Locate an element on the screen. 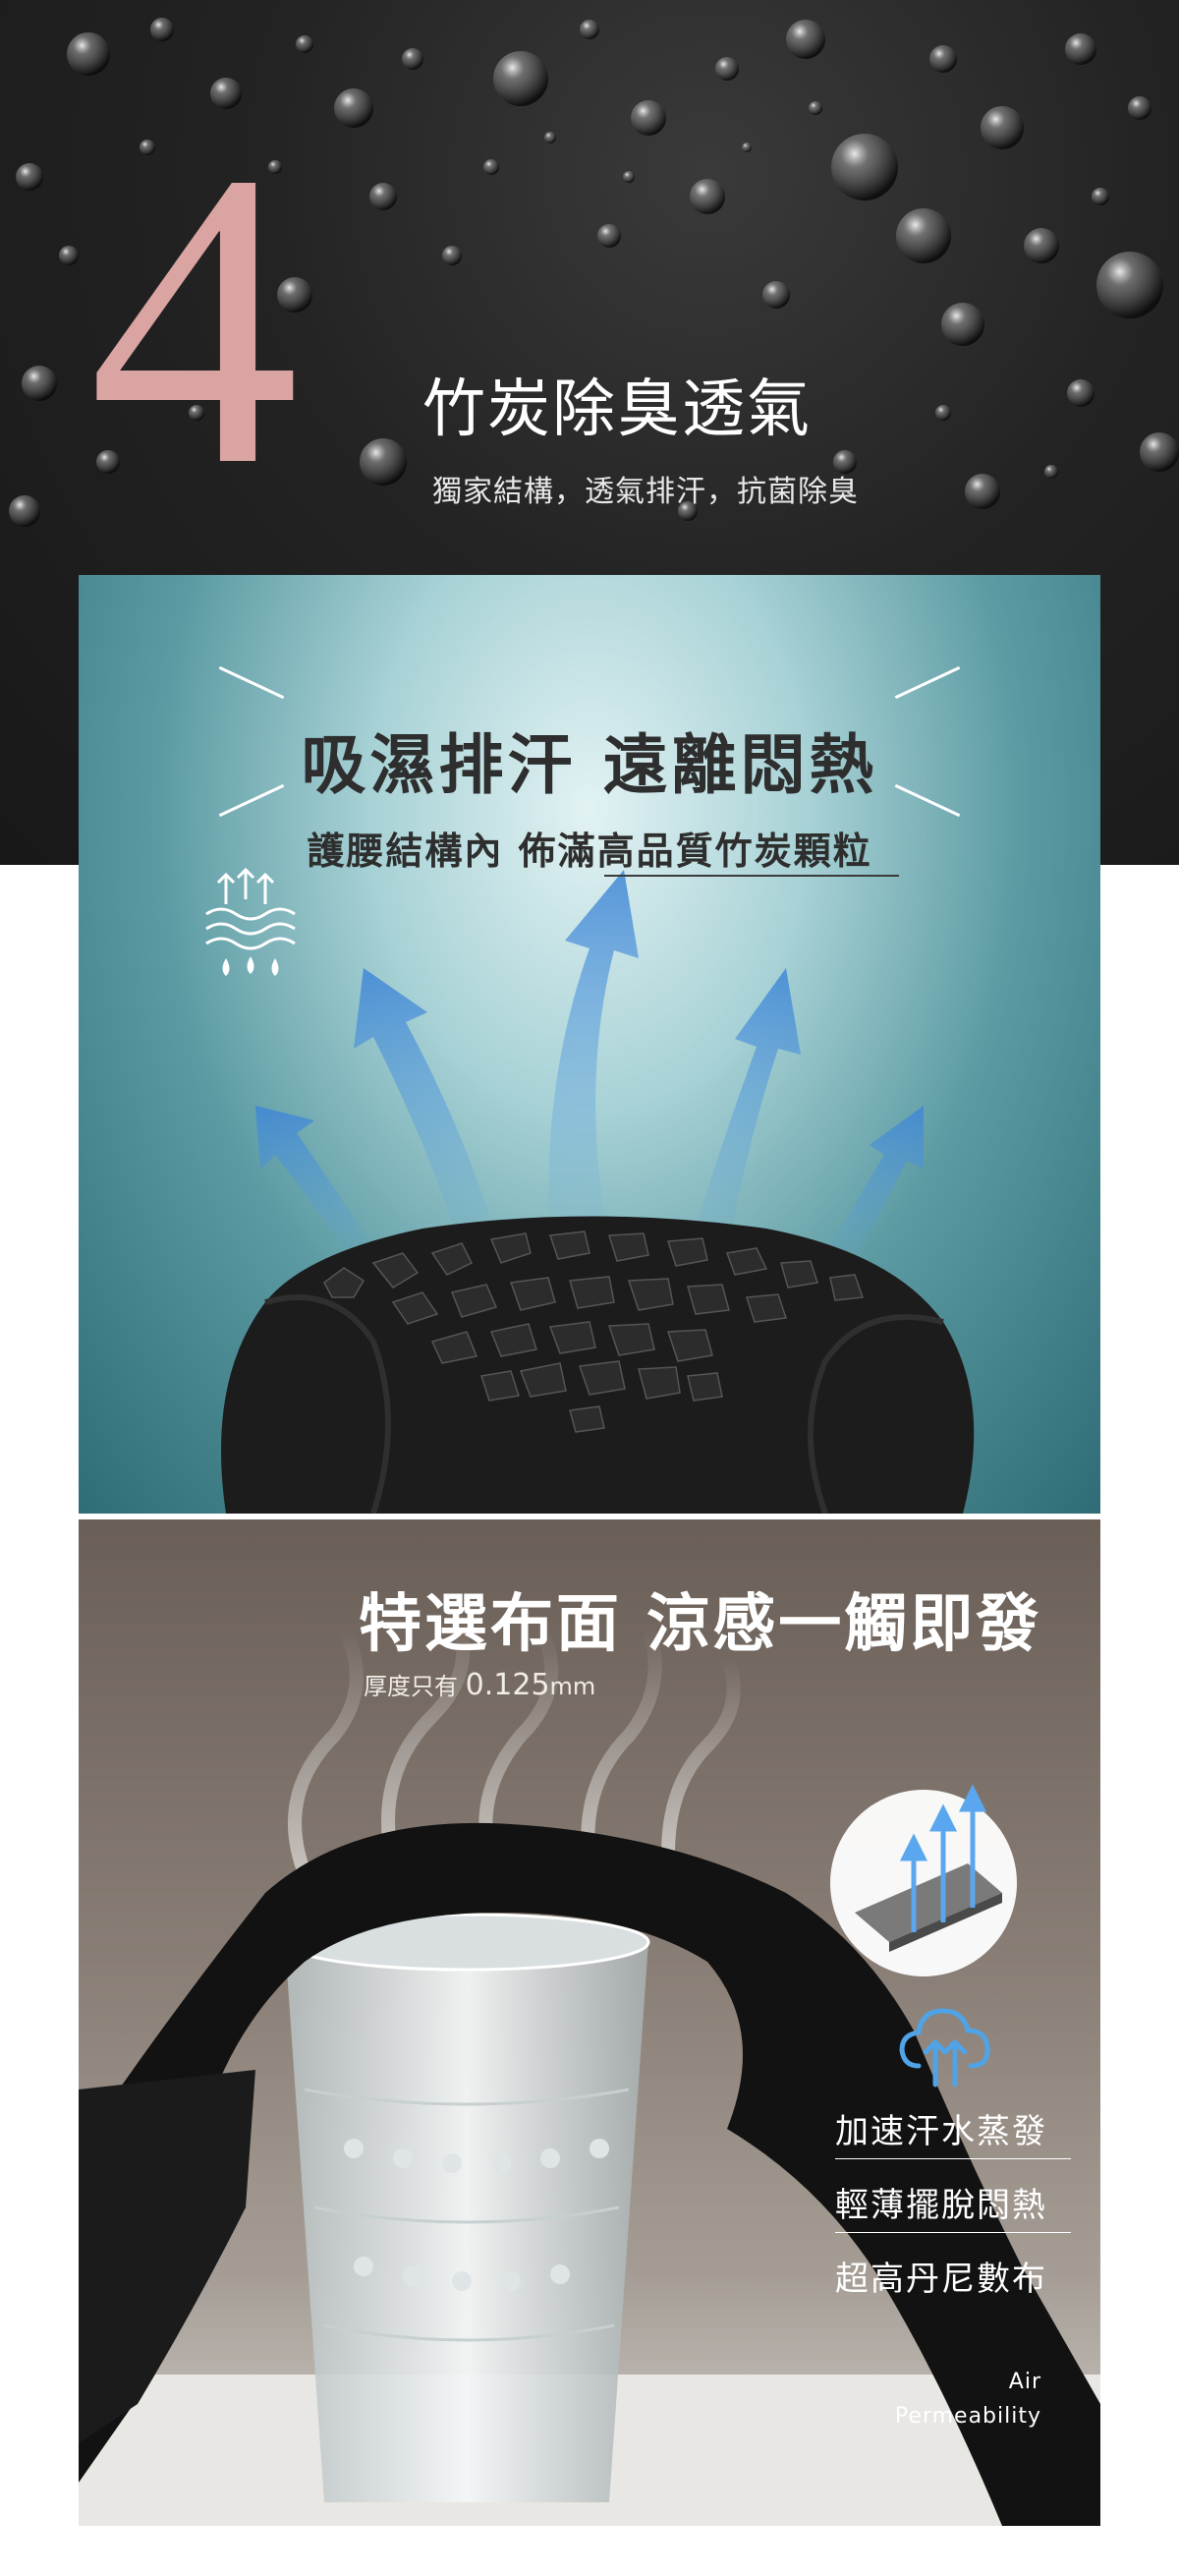 This screenshot has height=2576, width=1179. section-number: 4 is located at coordinates (194, 320).